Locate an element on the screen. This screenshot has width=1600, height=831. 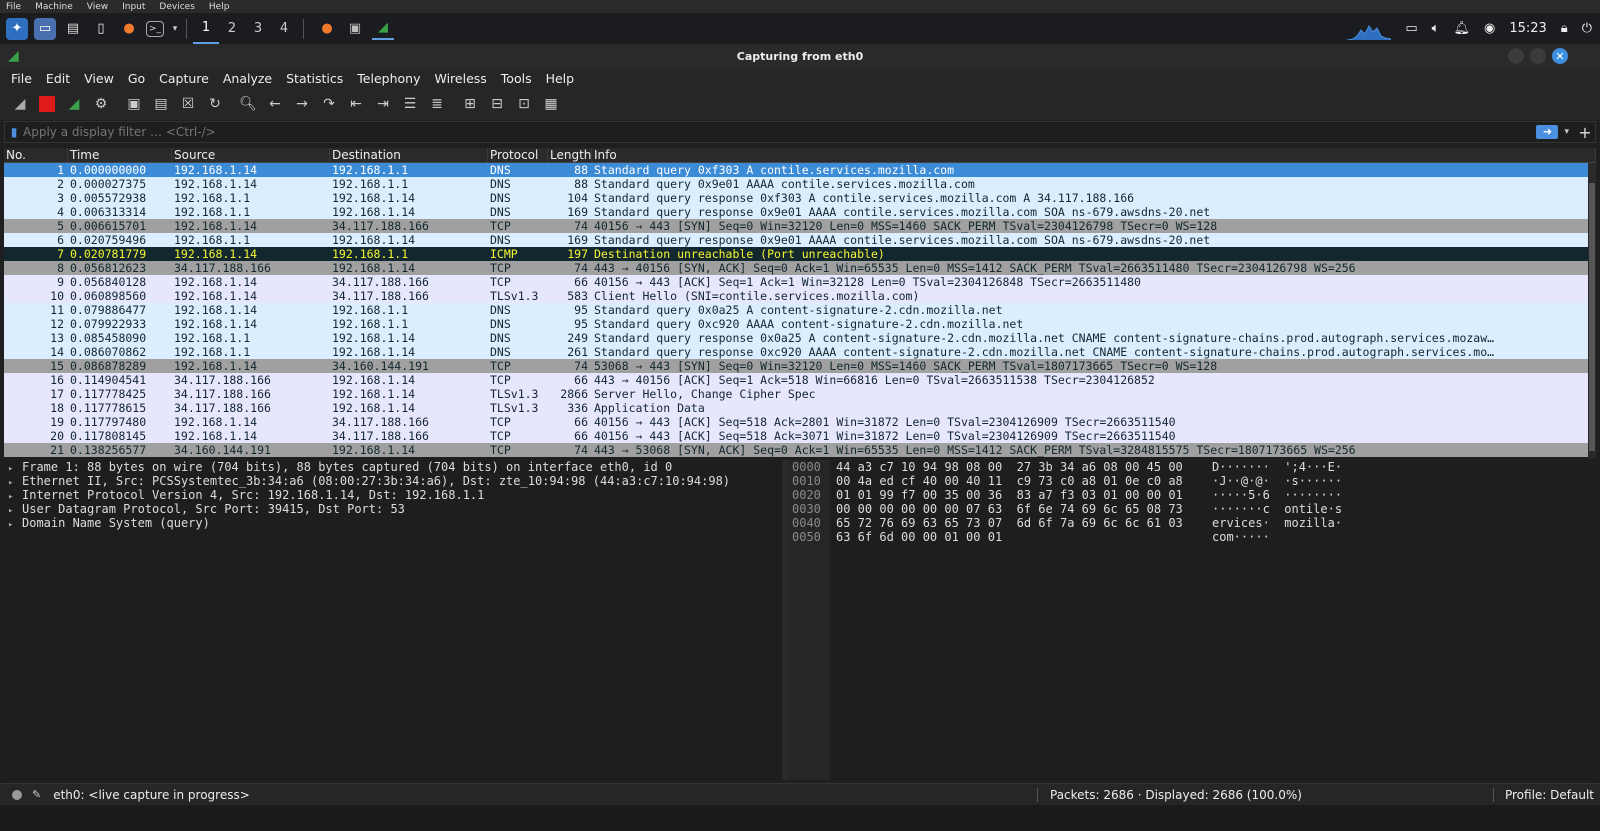
vbox-menu-machine: Machine is located at coordinates (54, 7).